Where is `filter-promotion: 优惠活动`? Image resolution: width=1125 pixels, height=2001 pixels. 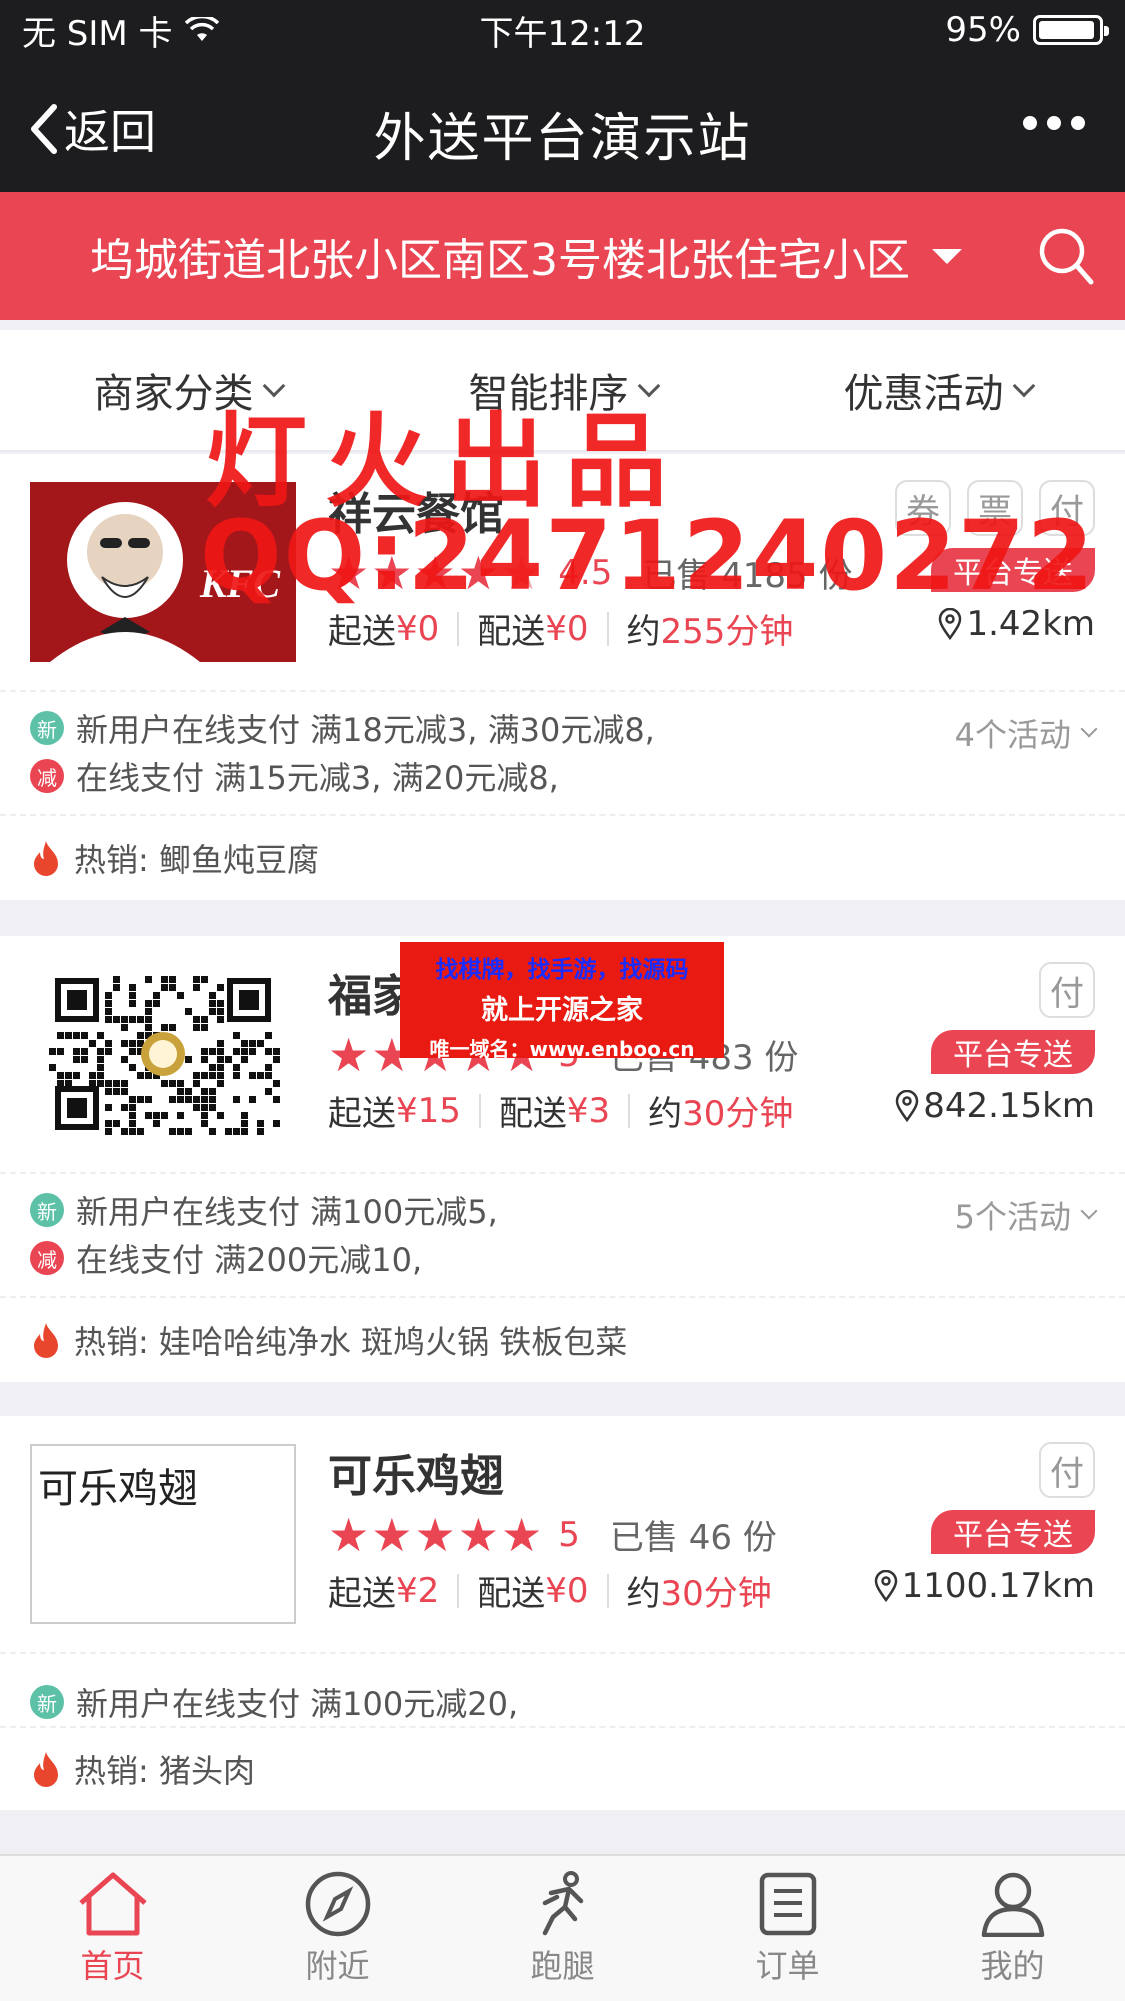 filter-promotion: 优惠活动 is located at coordinates (937, 390).